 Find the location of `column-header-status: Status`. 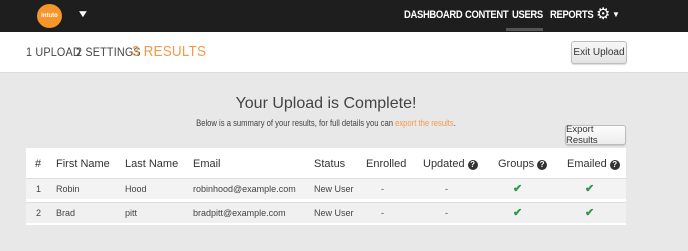

column-header-status: Status is located at coordinates (330, 164).